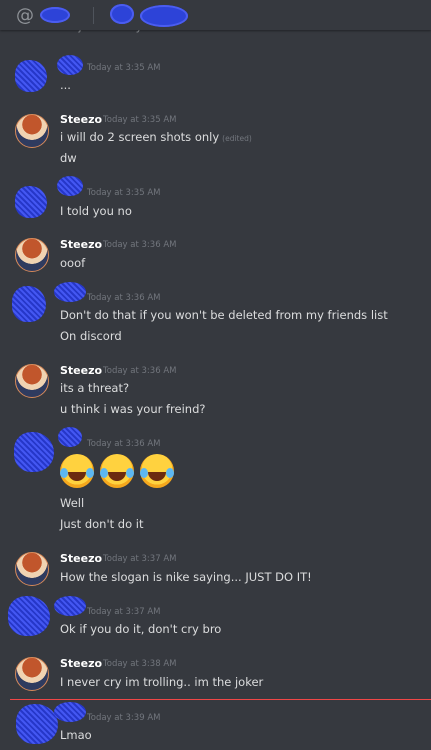  What do you see at coordinates (141, 629) in the screenshot?
I see `message-text: Ok if you do it, don't cry bro` at bounding box center [141, 629].